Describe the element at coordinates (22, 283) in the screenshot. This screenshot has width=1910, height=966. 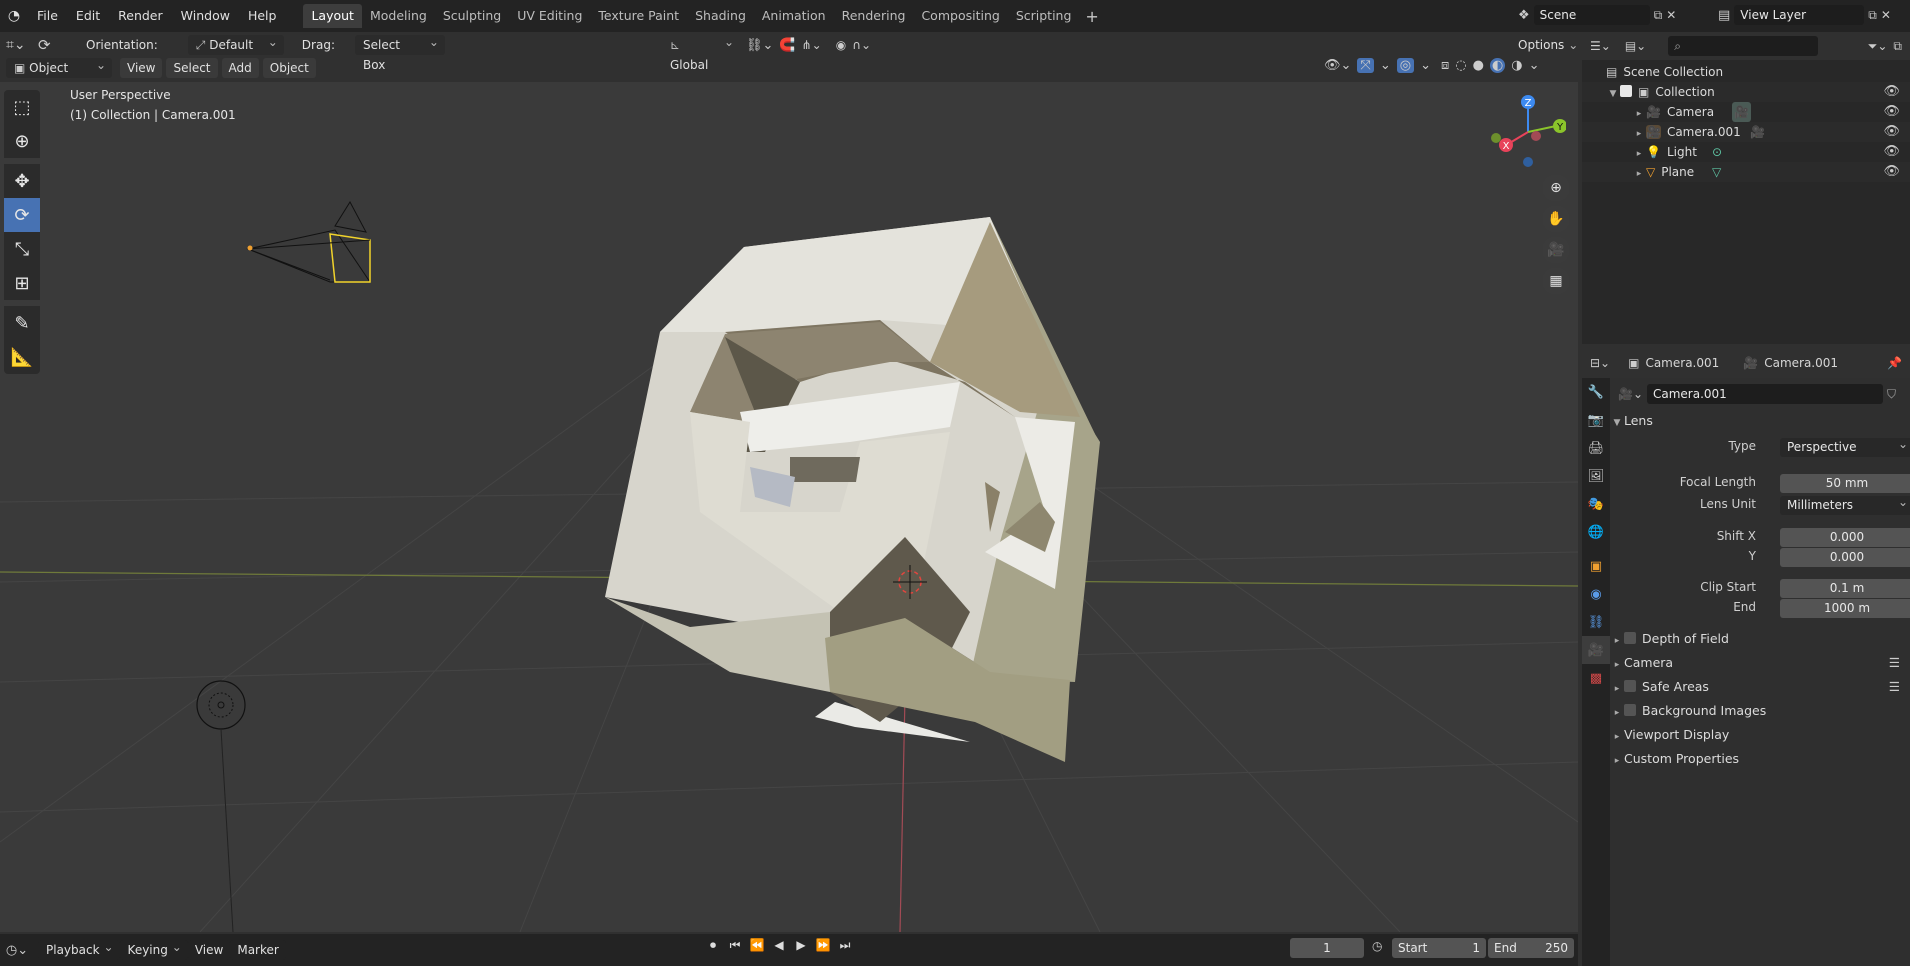
I see `transform-tool-icon: ⊞` at that location.